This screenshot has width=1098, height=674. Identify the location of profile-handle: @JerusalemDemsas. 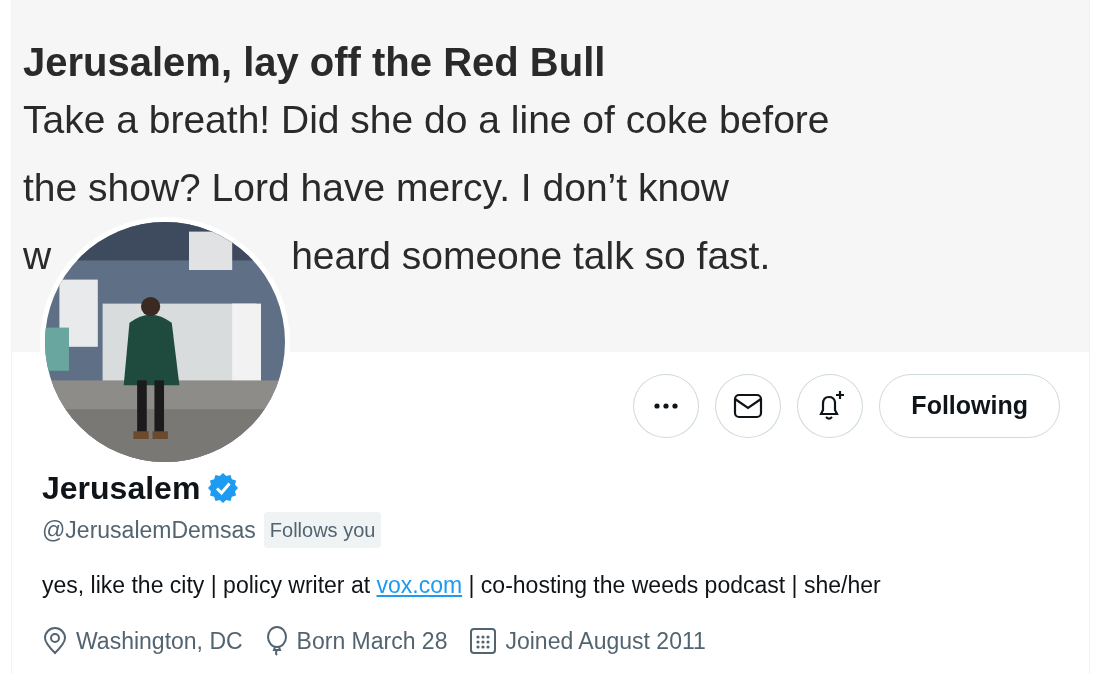
(149, 530).